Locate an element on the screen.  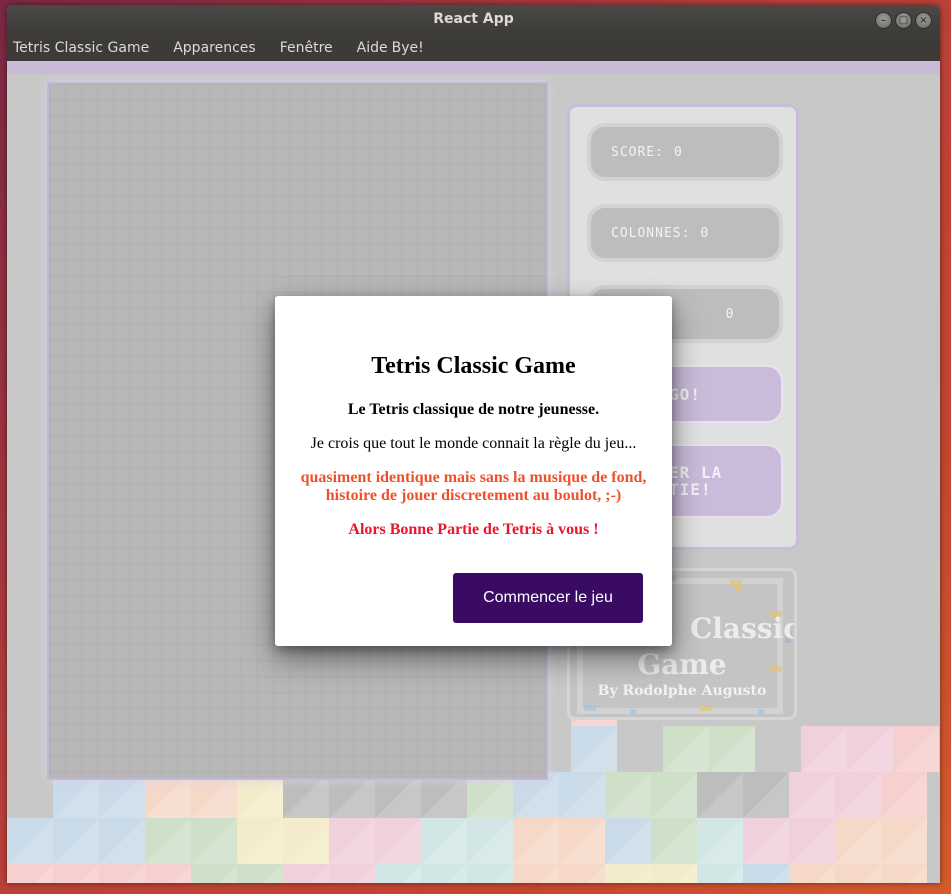
score-label: SCORE: is located at coordinates (637, 152).